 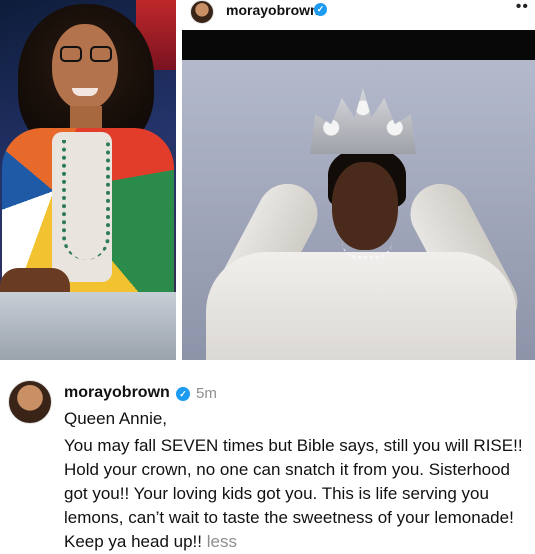 What do you see at coordinates (117, 393) in the screenshot?
I see `comment-username: morayobrown` at bounding box center [117, 393].